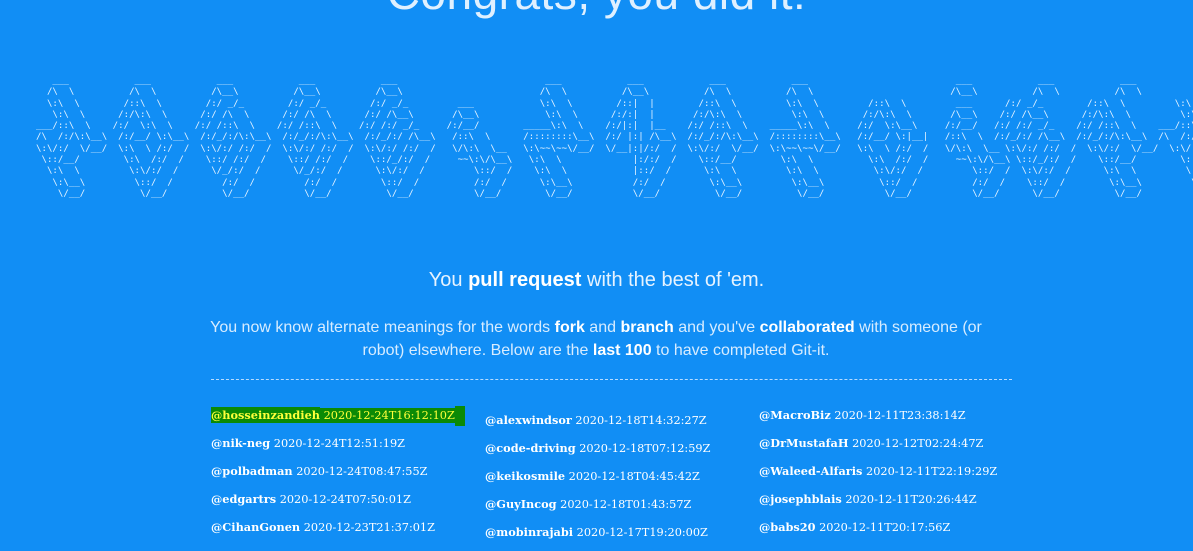 This screenshot has width=1193, height=551. What do you see at coordinates (804, 443) in the screenshot?
I see `user-handle-link: @DrMustafaH` at bounding box center [804, 443].